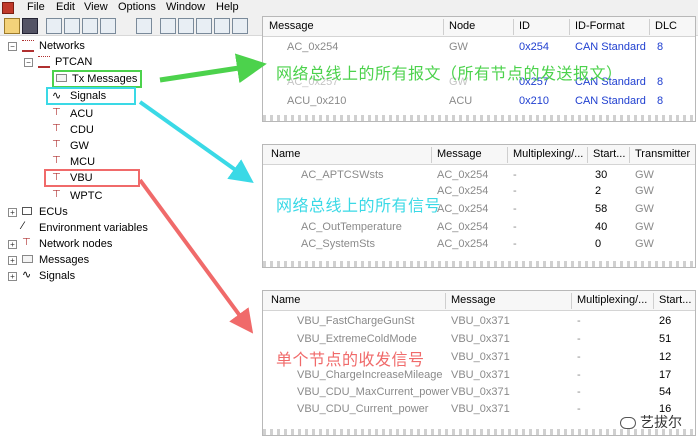 This screenshot has width=698, height=446. I want to click on green-arrow, so click(213, 68).